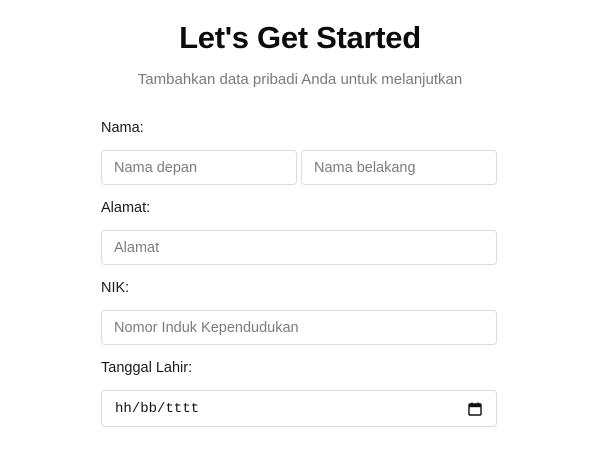  Describe the element at coordinates (299, 327) in the screenshot. I see `nik-input` at that location.